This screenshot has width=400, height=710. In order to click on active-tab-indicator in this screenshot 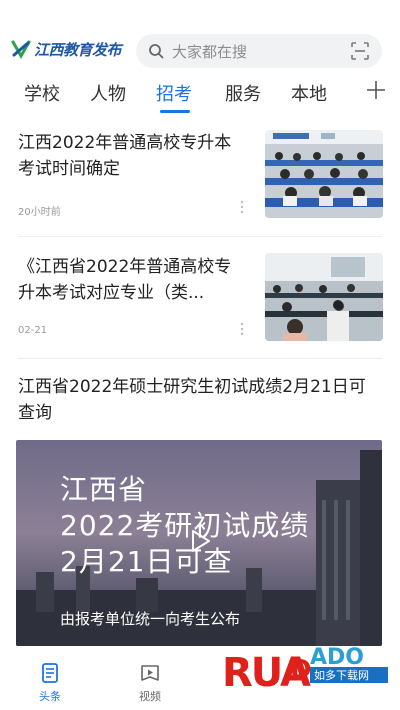, I will do `click(175, 111)`.